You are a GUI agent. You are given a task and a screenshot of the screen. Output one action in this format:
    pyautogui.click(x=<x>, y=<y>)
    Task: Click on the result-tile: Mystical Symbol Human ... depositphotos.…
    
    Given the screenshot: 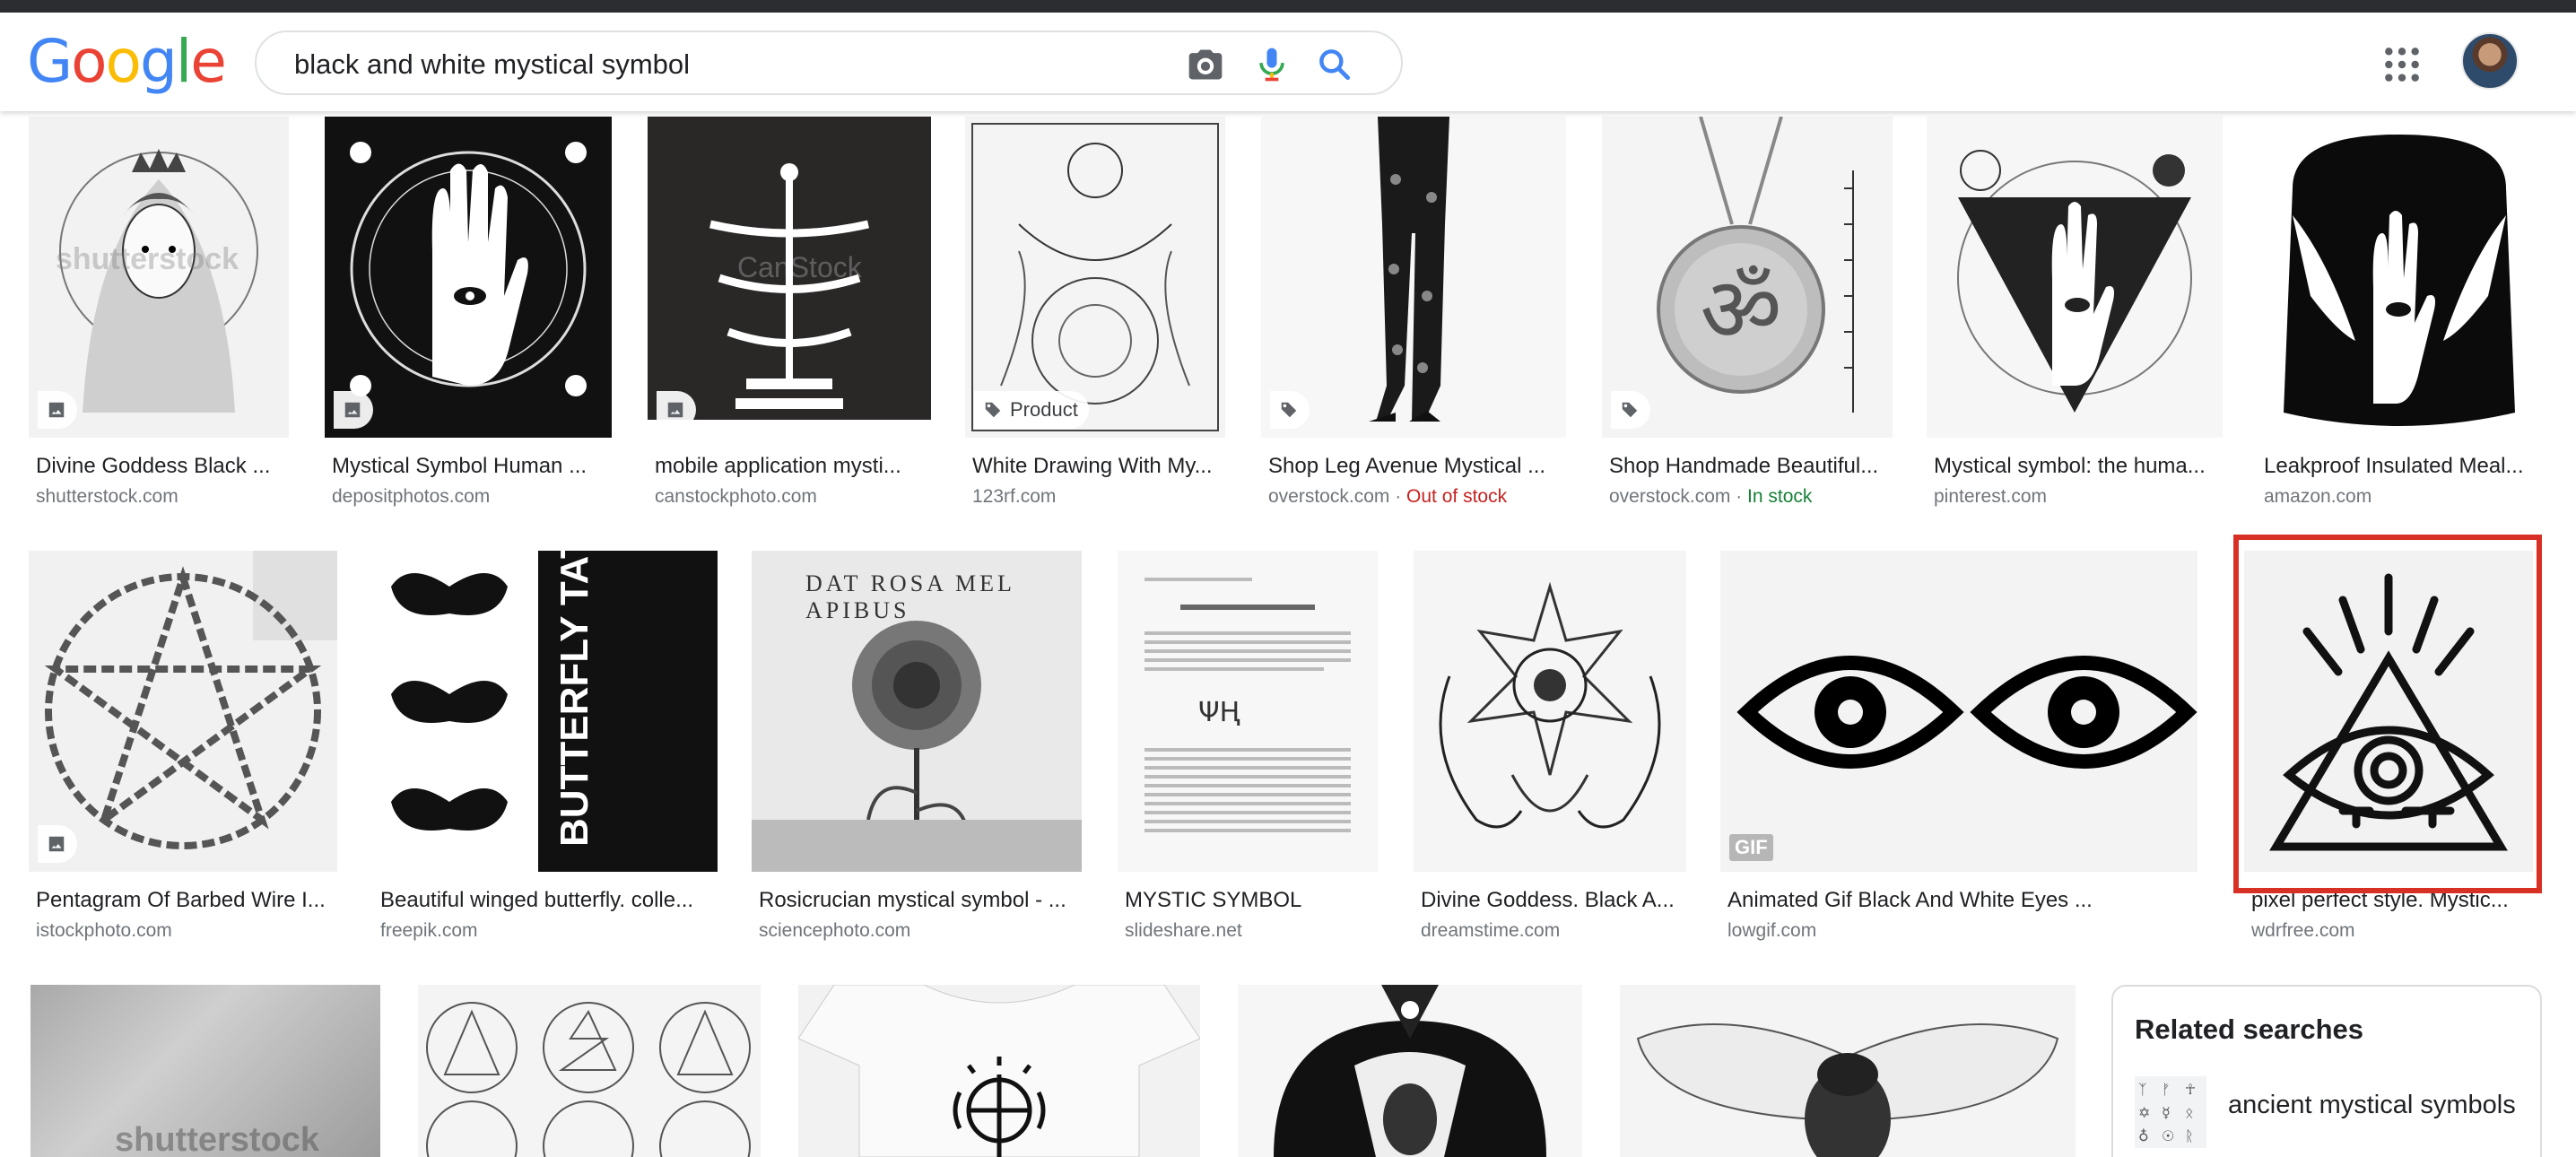 What is the action you would take?
    pyautogui.click(x=468, y=314)
    